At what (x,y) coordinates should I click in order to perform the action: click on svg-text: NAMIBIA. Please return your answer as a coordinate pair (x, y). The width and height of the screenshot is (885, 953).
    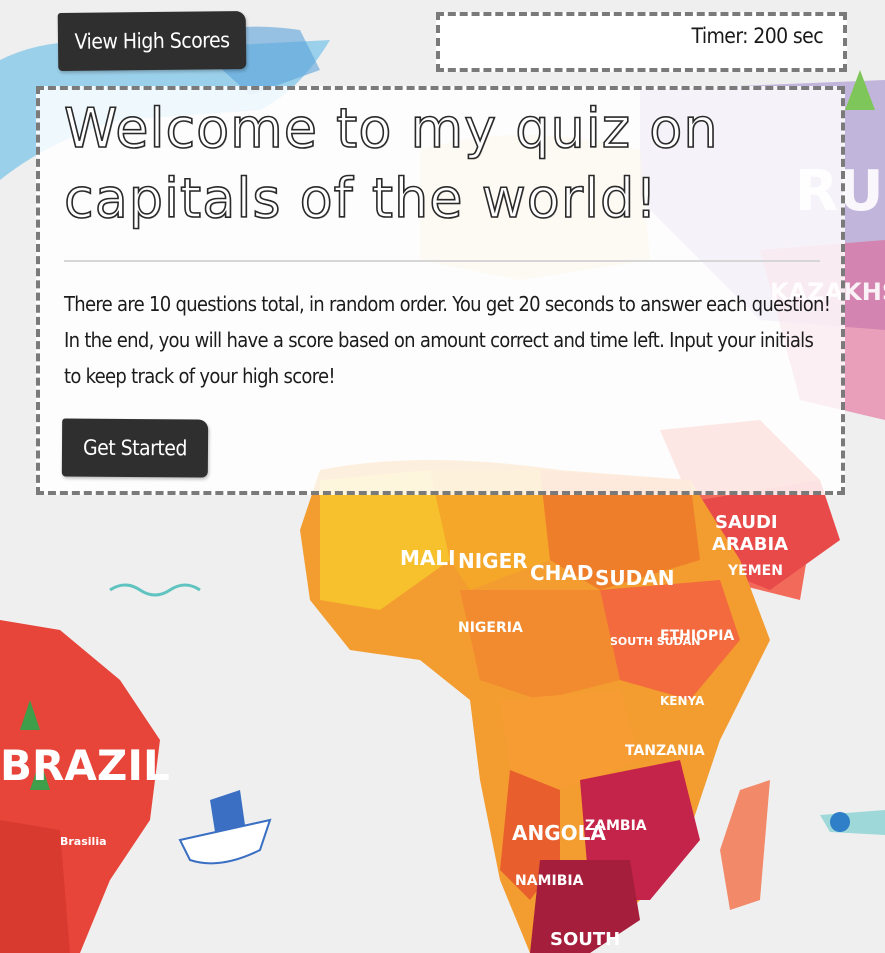
    Looking at the image, I should click on (549, 881).